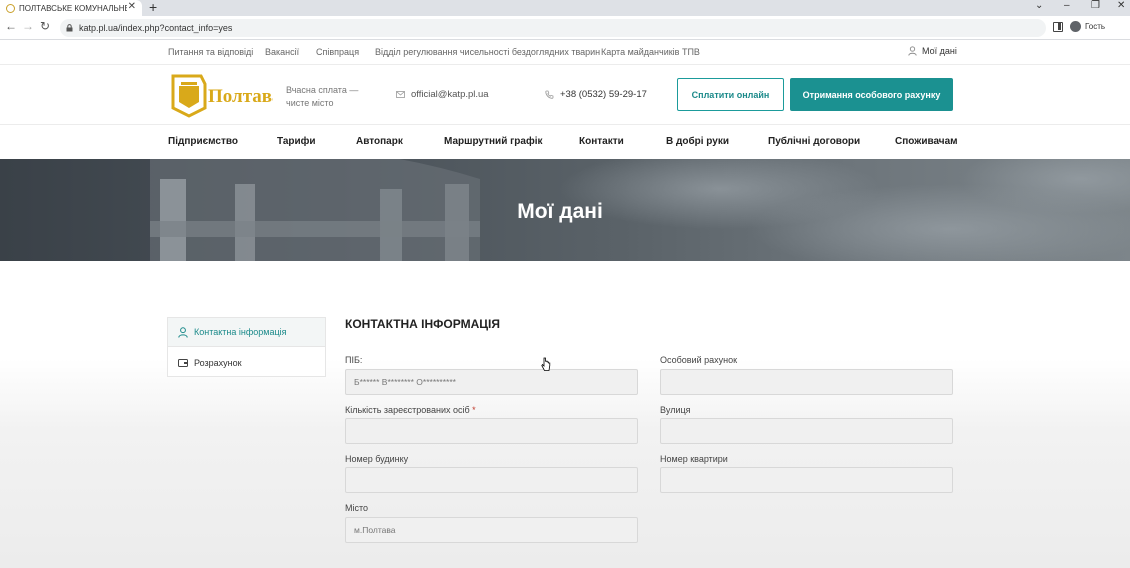  What do you see at coordinates (296, 141) in the screenshot?
I see `nav-item-tariffs: Тарифи` at bounding box center [296, 141].